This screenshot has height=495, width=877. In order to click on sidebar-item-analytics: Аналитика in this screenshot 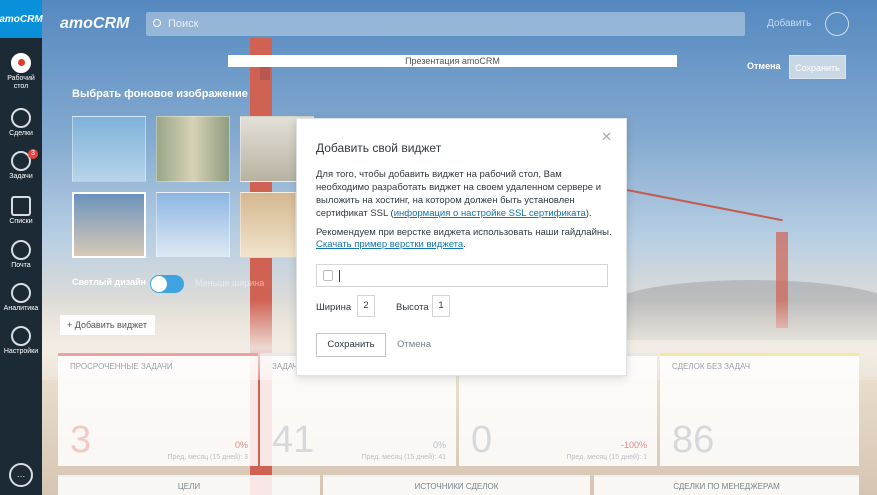, I will do `click(21, 298)`.